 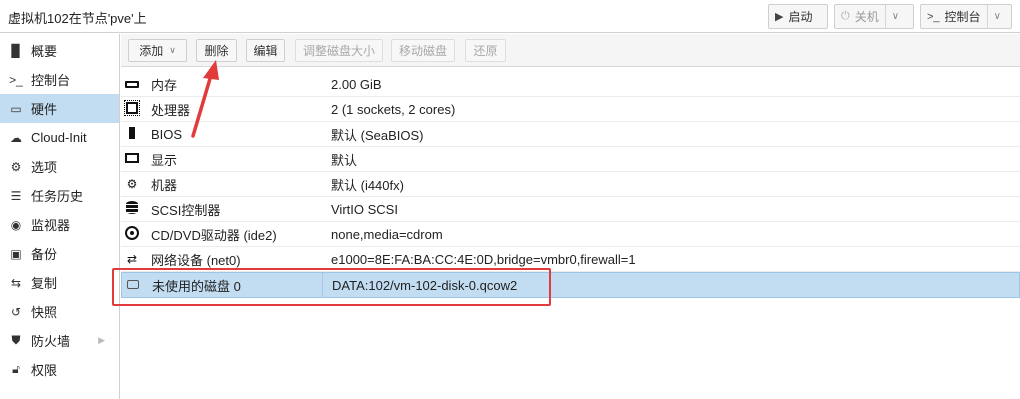 I want to click on display-icon, so click(x=132, y=159).